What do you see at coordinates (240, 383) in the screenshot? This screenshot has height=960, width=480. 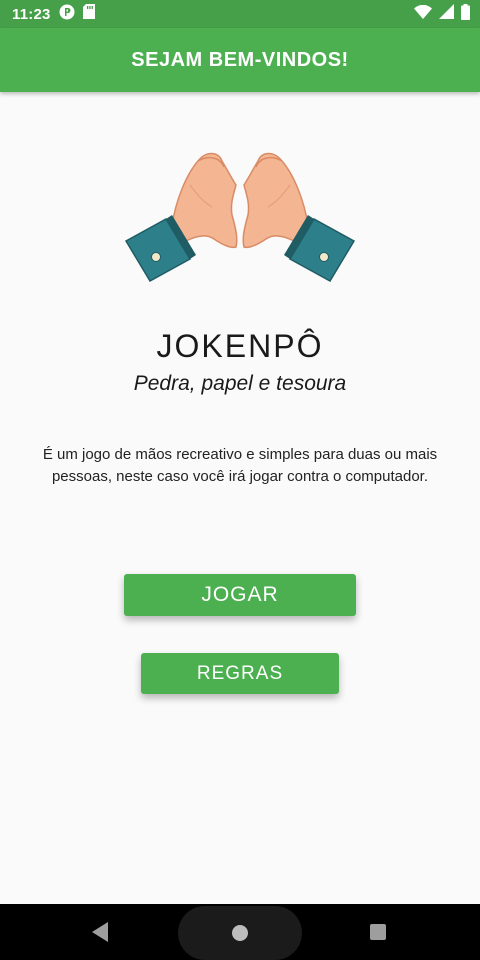 I see `game-subtitle: Pedra, papel e tesoura` at bounding box center [240, 383].